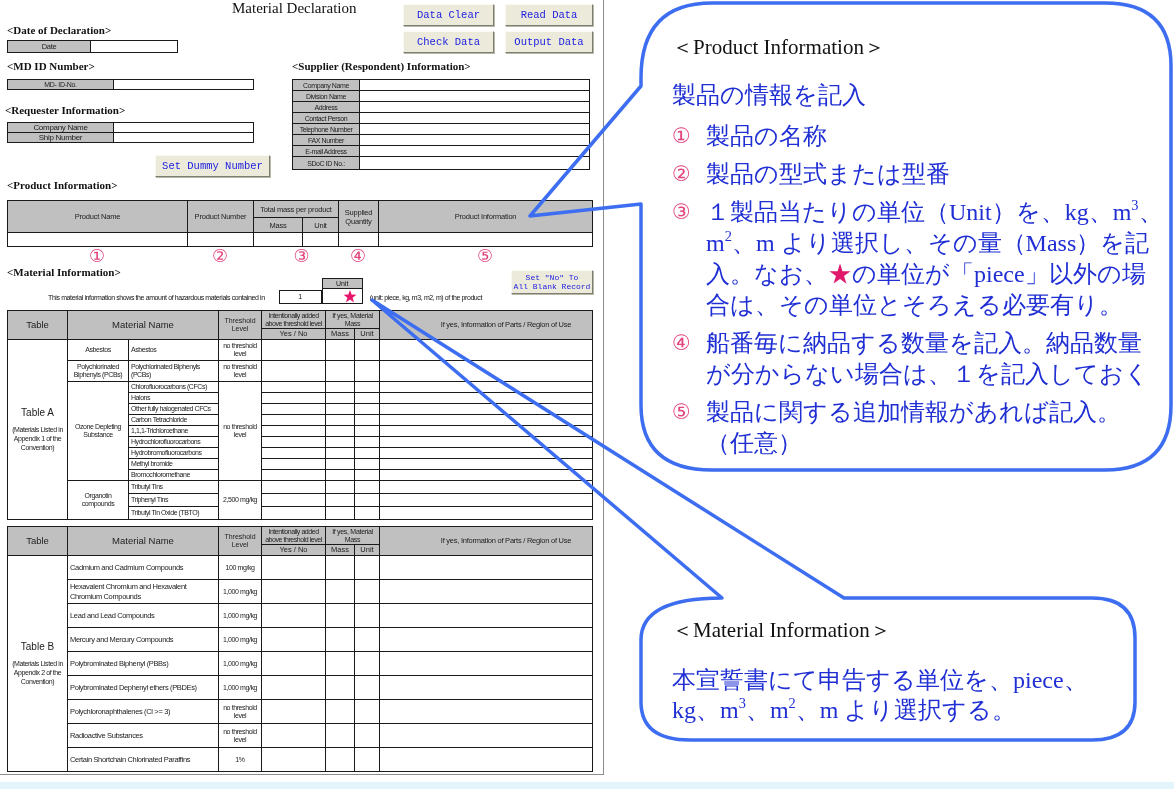 The height and width of the screenshot is (789, 1174). Describe the element at coordinates (552, 282) in the screenshot. I see `set-no-button: Set "No" To All Blank Record` at that location.